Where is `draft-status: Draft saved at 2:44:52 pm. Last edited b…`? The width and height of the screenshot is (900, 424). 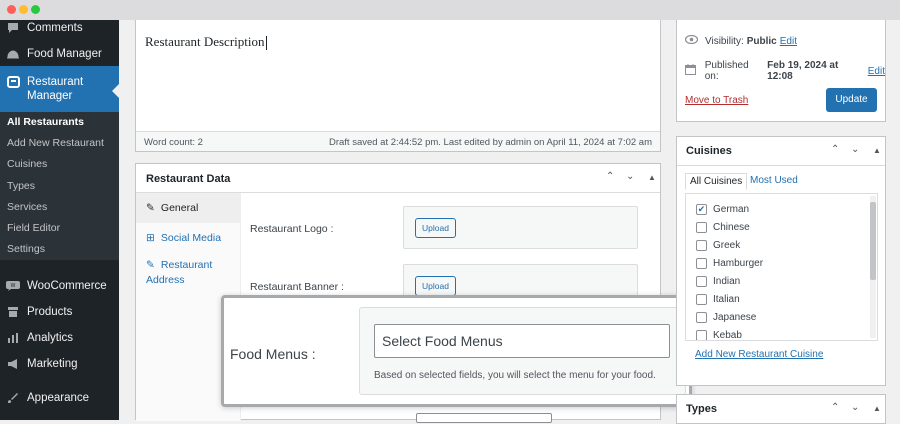 draft-status: Draft saved at 2:44:52 pm. Last edited b… is located at coordinates (490, 142).